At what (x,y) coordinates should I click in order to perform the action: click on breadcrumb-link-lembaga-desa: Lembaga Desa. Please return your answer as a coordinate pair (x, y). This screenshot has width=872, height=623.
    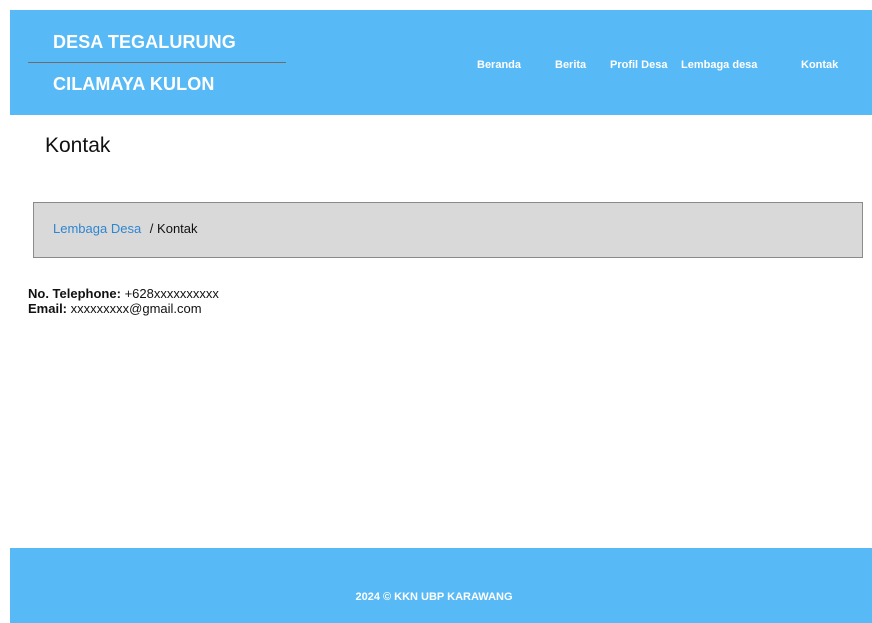
    Looking at the image, I should click on (97, 228).